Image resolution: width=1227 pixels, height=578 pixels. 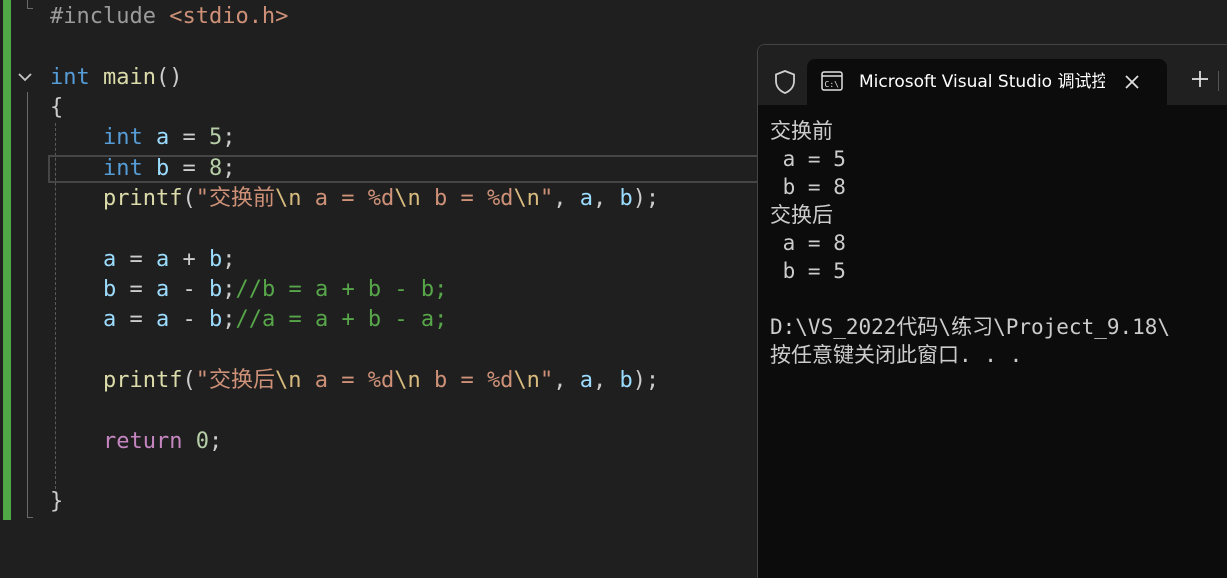 What do you see at coordinates (896, 355) in the screenshot?
I see `console-line: 按任意键关闭此窗口. . .` at bounding box center [896, 355].